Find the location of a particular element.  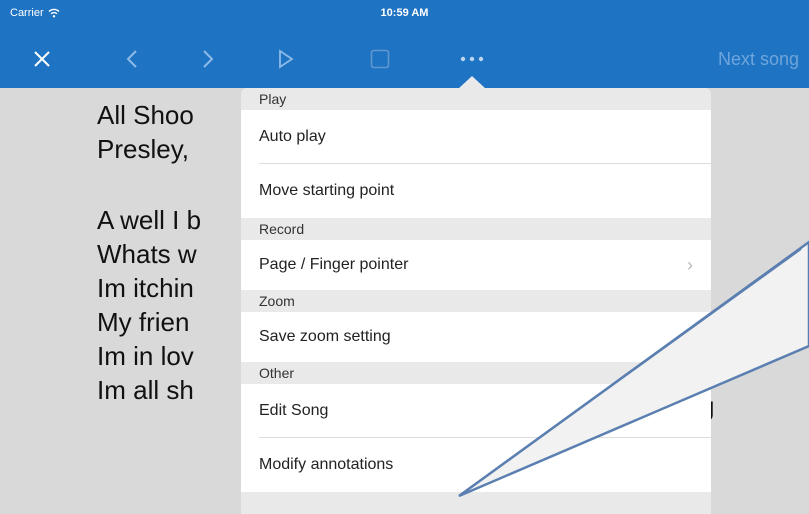

menu-item-move-starting-point: Move starting point is located at coordinates (476, 191).